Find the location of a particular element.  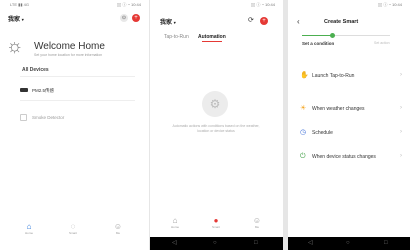

condition-label: Schedule is located at coordinates (322, 133).